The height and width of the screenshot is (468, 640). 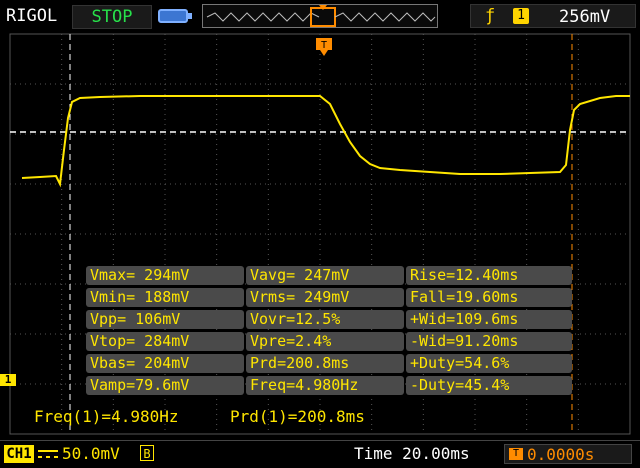 I want to click on measure-cell: +Duty=54.6%, so click(x=489, y=363).